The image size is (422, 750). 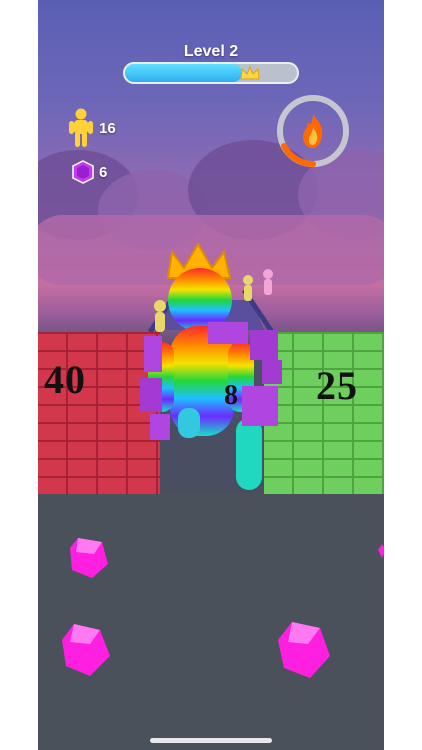 I want to click on person-icon, so click(x=81, y=127).